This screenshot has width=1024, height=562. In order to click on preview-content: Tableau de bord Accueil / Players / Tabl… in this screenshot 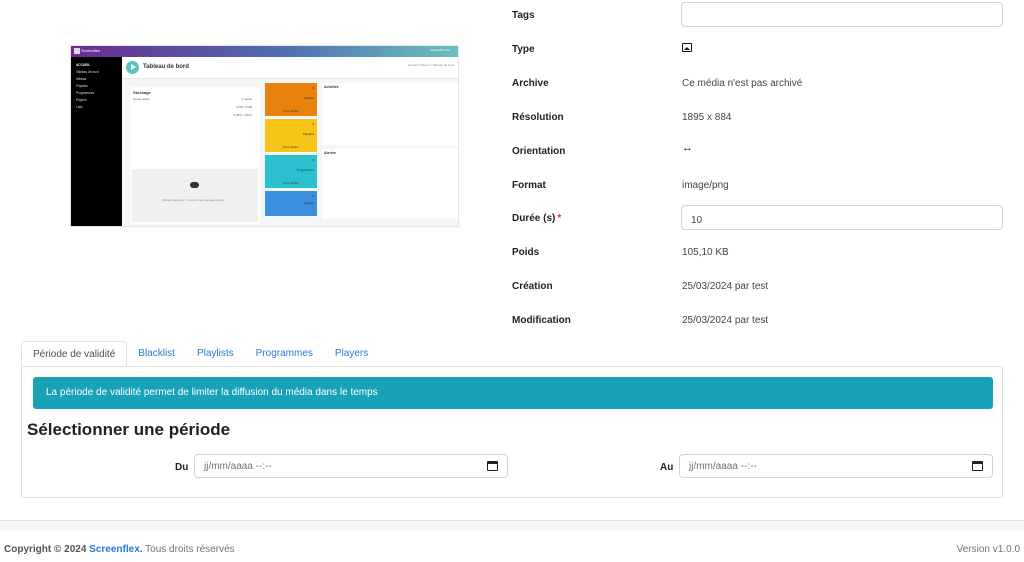, I will do `click(290, 141)`.